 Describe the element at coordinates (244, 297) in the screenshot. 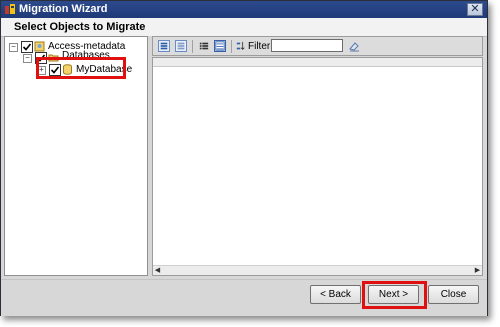

I see `wizard-footer: < Back Next > Close` at that location.